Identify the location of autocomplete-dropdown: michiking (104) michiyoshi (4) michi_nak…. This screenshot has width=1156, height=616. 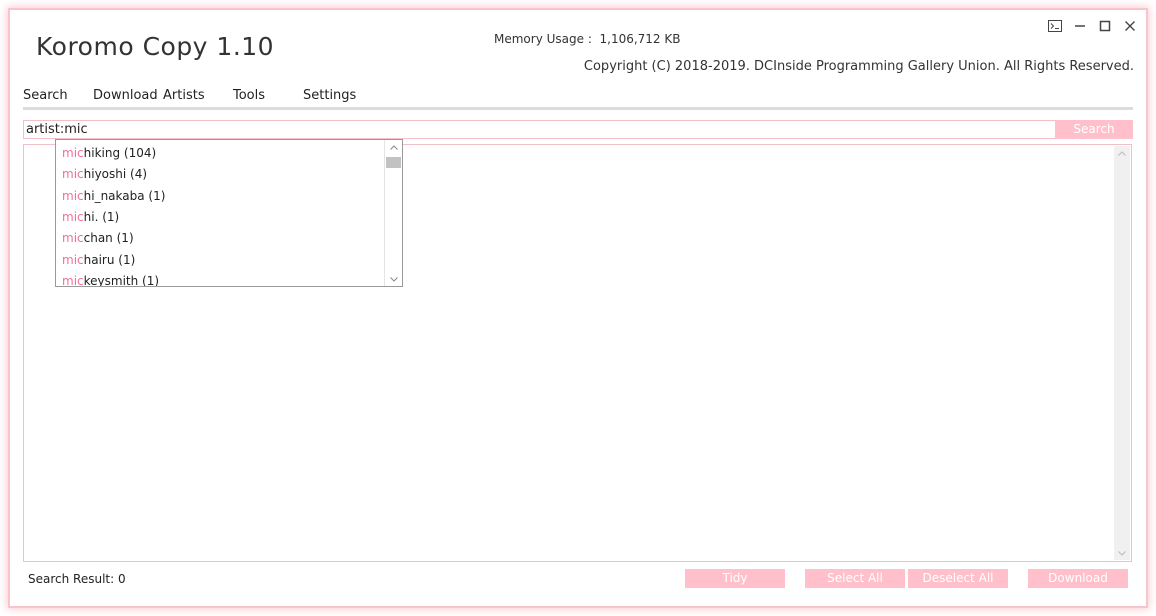
(229, 213).